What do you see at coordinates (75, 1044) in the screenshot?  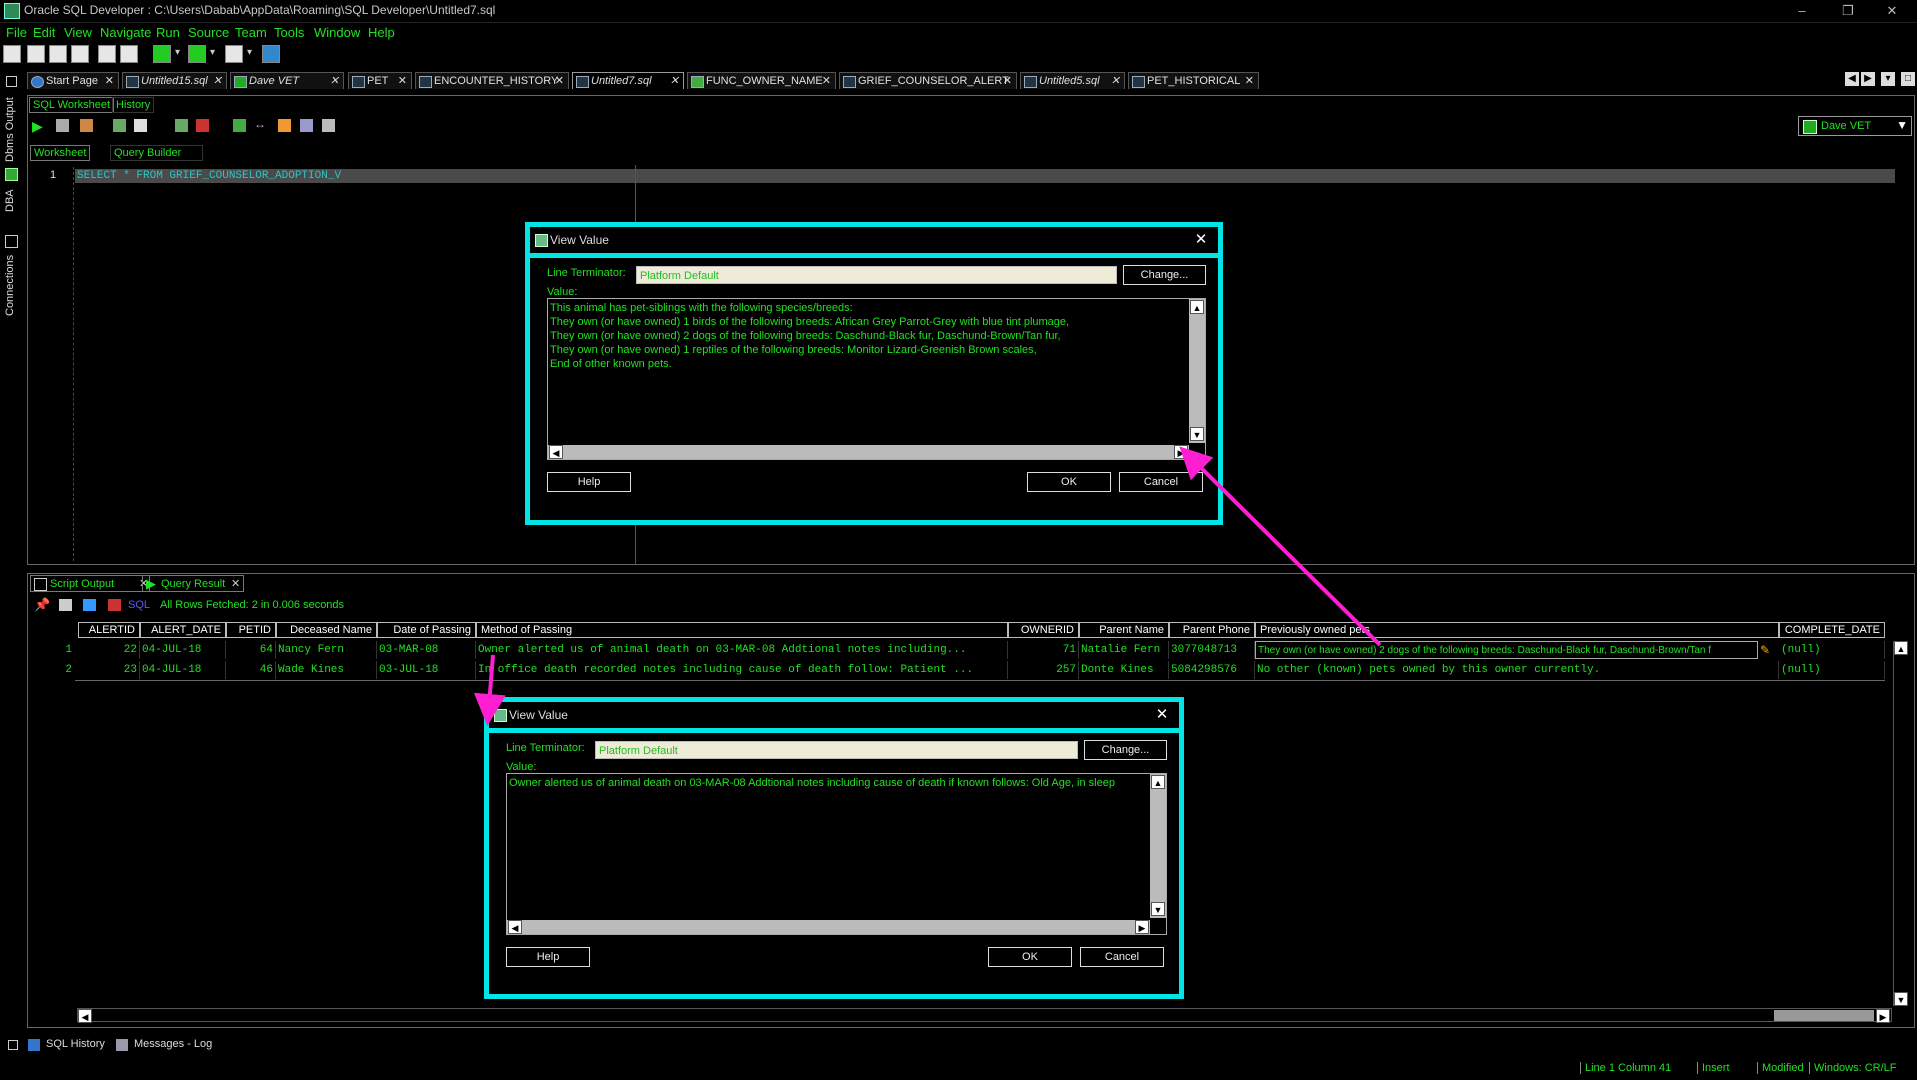 I see `sql-history-tab: SQL History` at bounding box center [75, 1044].